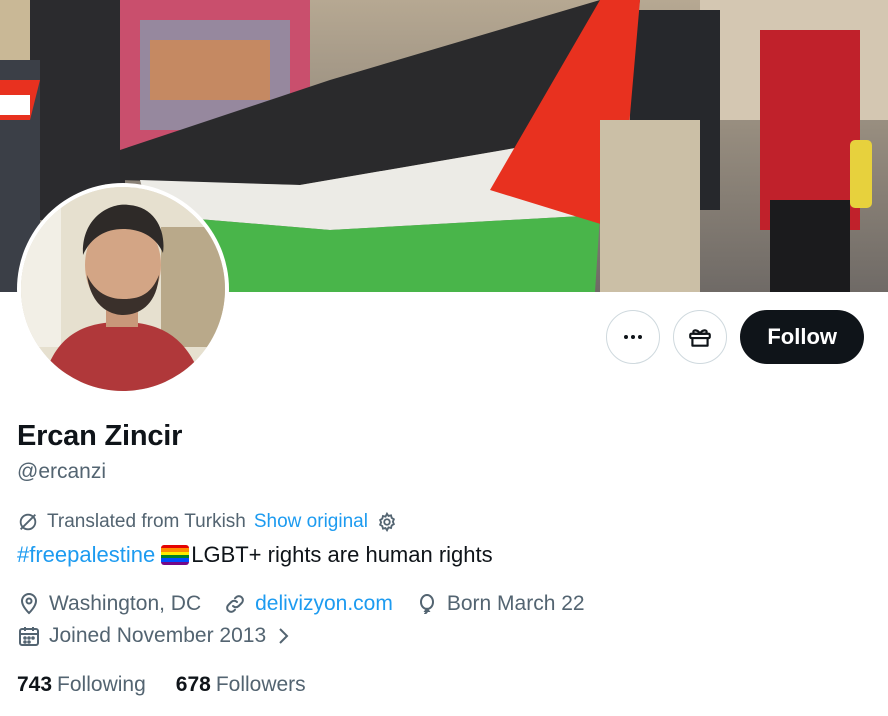 This screenshot has height=716, width=888. I want to click on calendar-icon, so click(29, 636).